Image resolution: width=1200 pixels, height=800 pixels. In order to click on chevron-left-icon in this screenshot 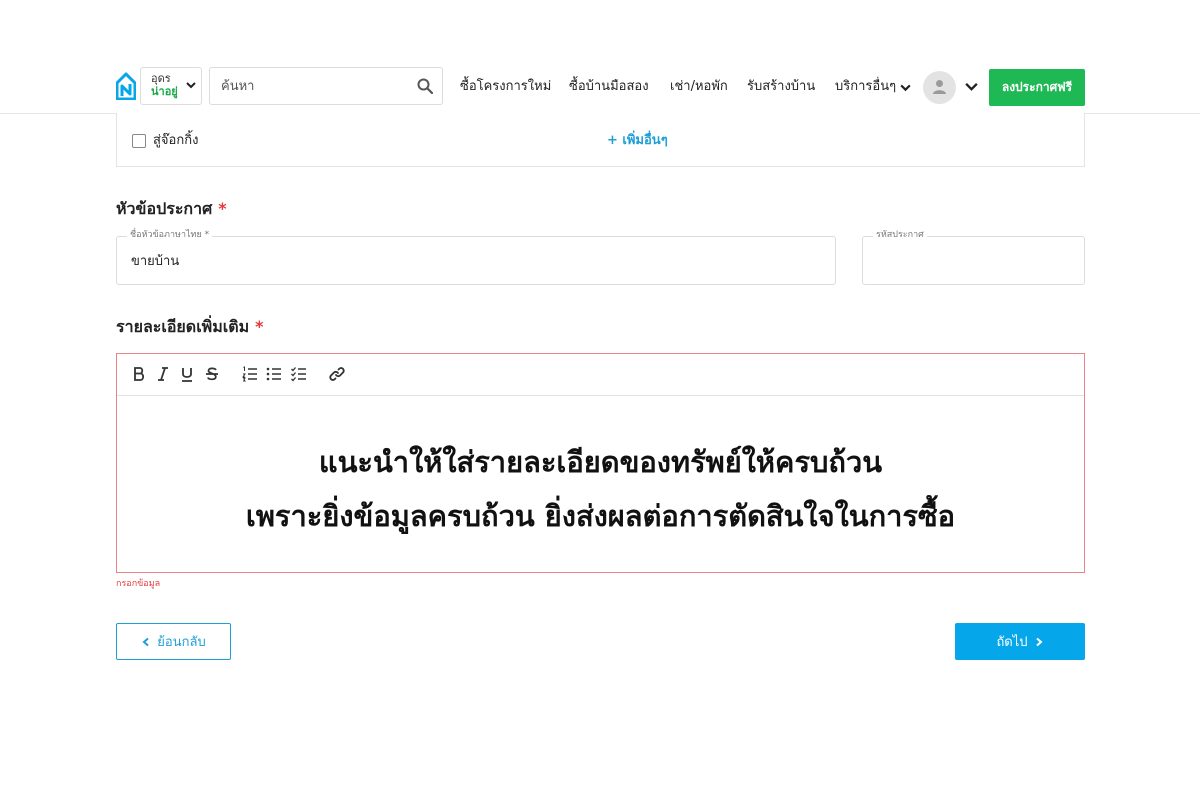, I will do `click(145, 641)`.